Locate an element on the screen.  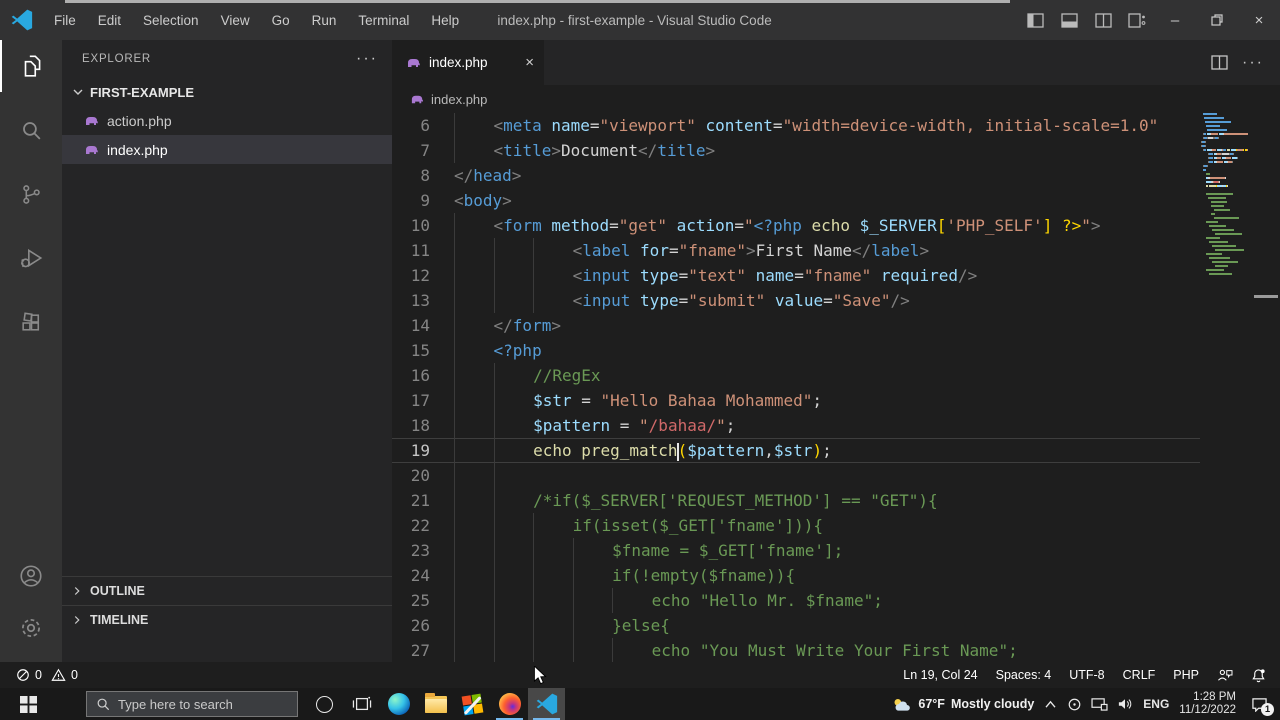
notifications-bell-icon is located at coordinates (1258, 675).